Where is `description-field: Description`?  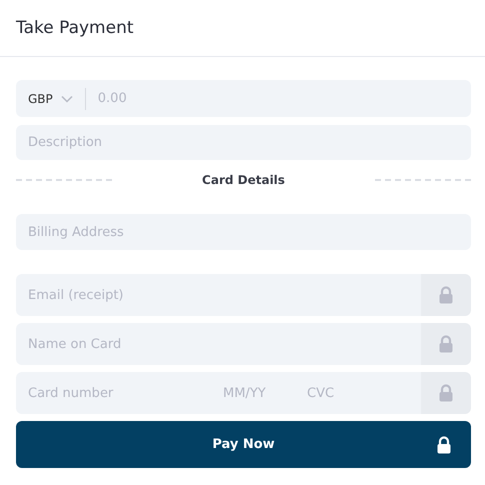
description-field: Description is located at coordinates (243, 142).